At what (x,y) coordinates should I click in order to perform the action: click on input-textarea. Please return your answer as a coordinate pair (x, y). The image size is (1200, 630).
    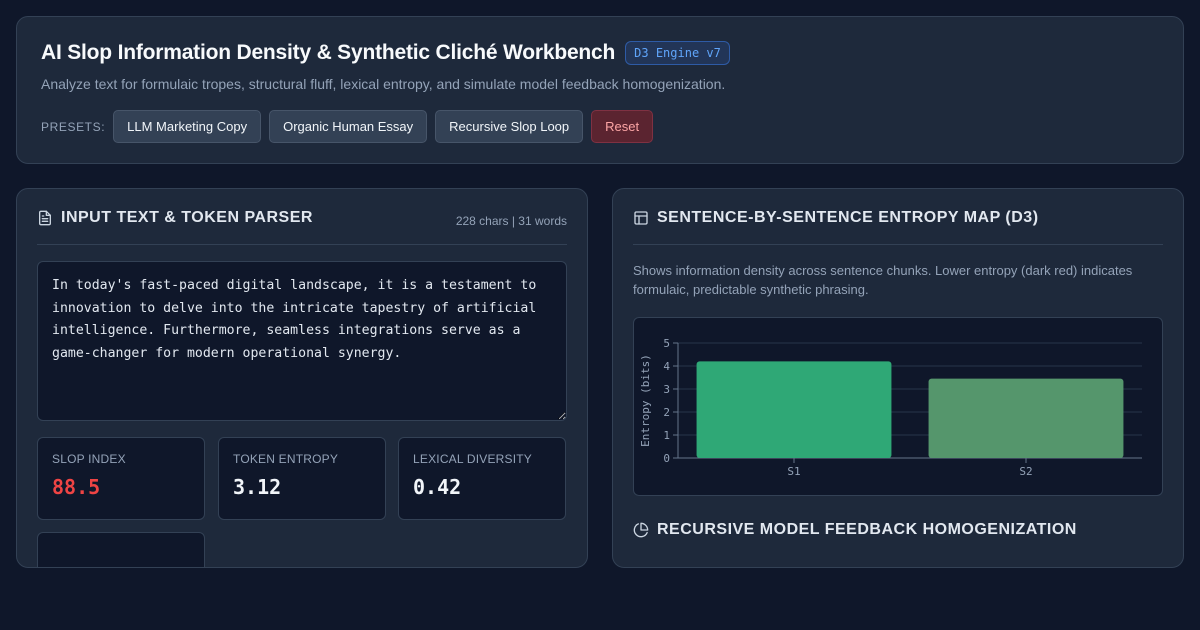
    Looking at the image, I should click on (302, 341).